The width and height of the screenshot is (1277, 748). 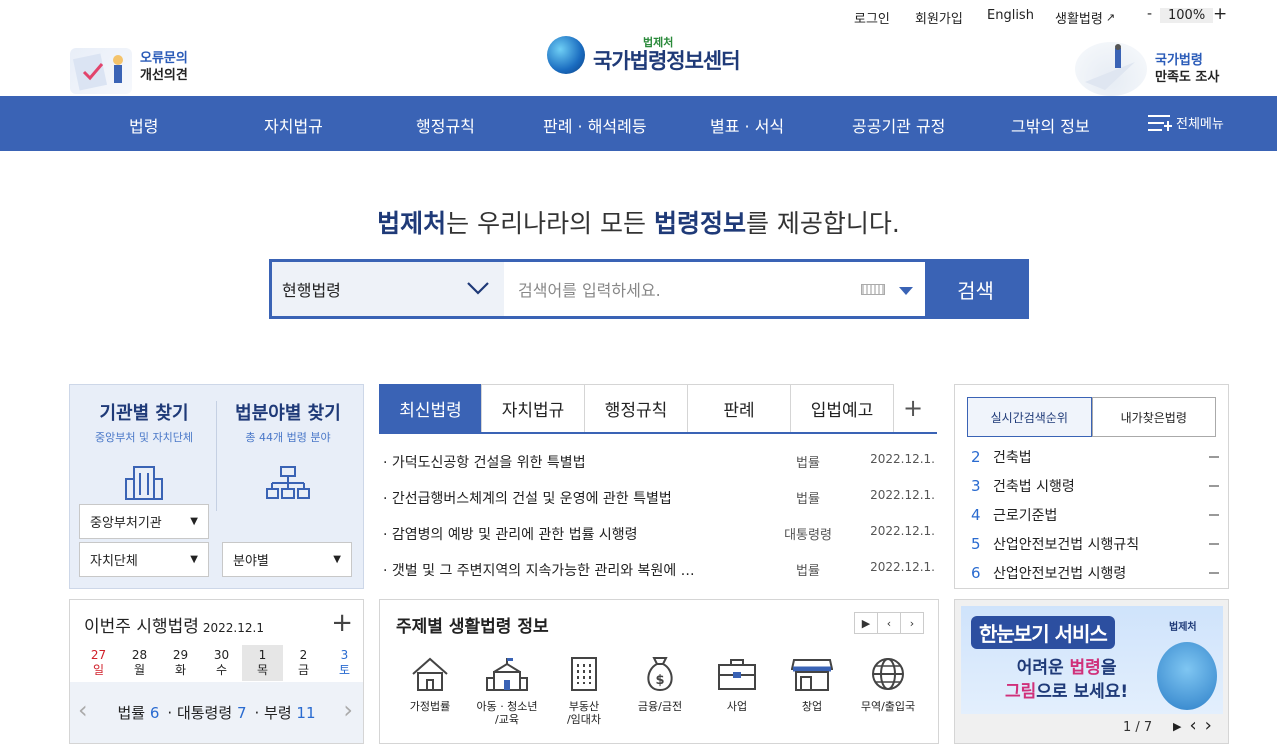 I want to click on topic-family-law: 가정법률, so click(x=430, y=684).